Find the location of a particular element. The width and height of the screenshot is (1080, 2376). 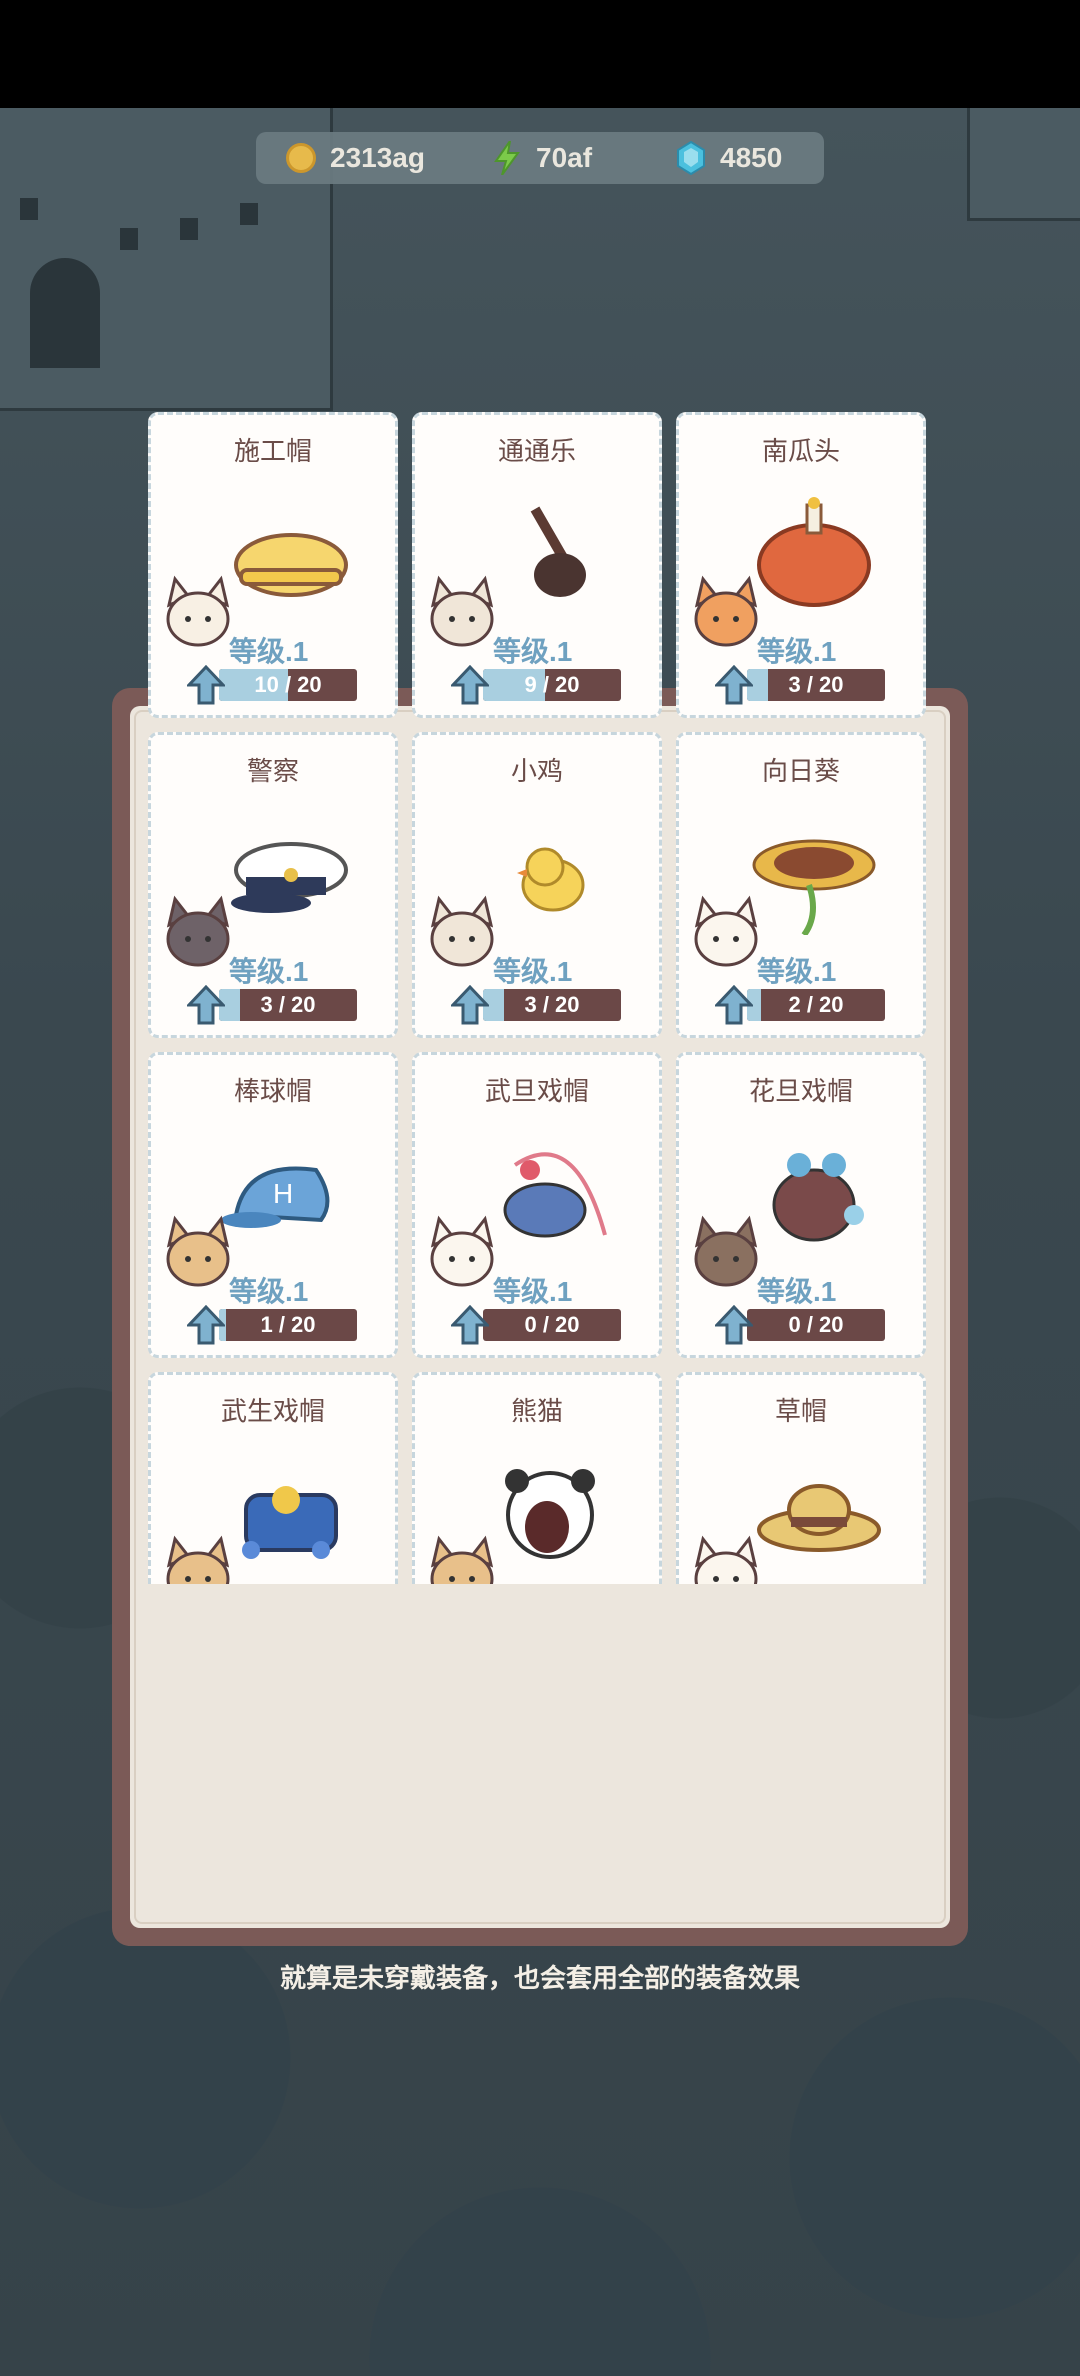

chick-icon is located at coordinates (551, 879).